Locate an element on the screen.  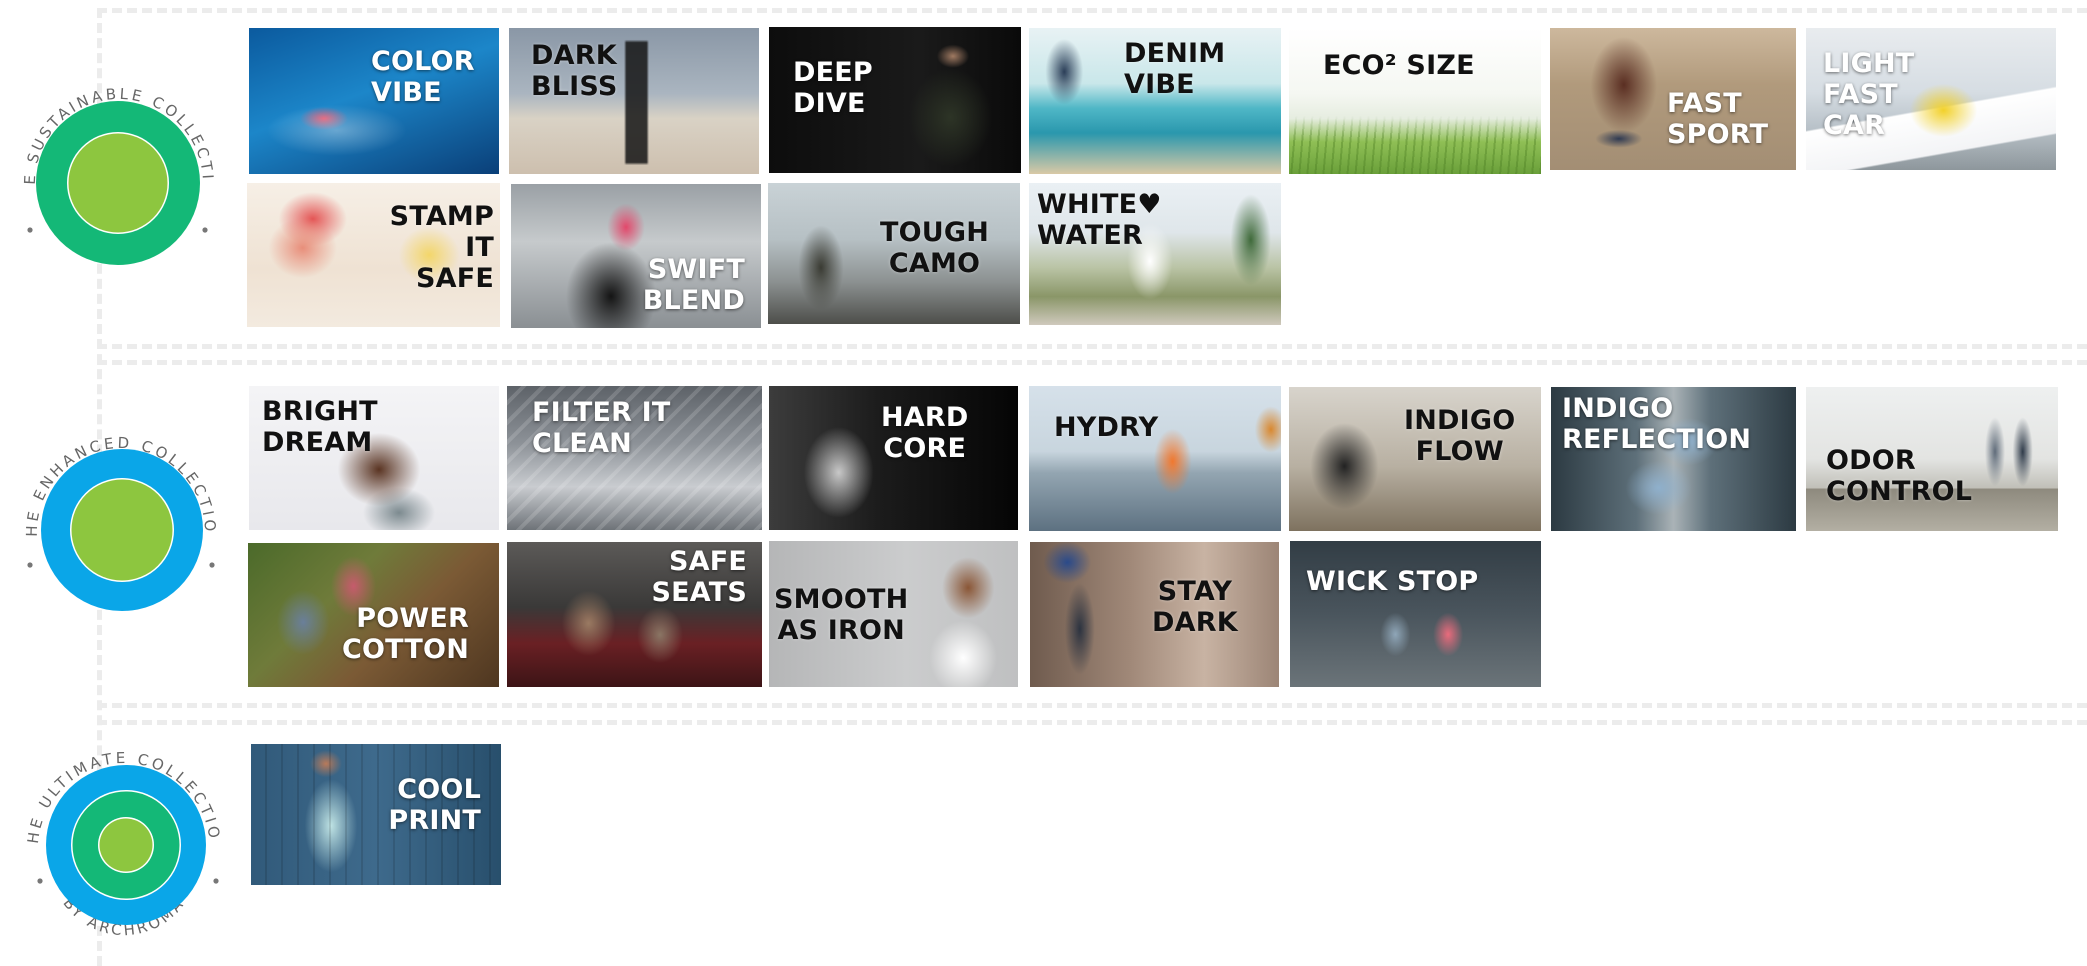
tile-label: SWIFT BLEND is located at coordinates (693, 285).